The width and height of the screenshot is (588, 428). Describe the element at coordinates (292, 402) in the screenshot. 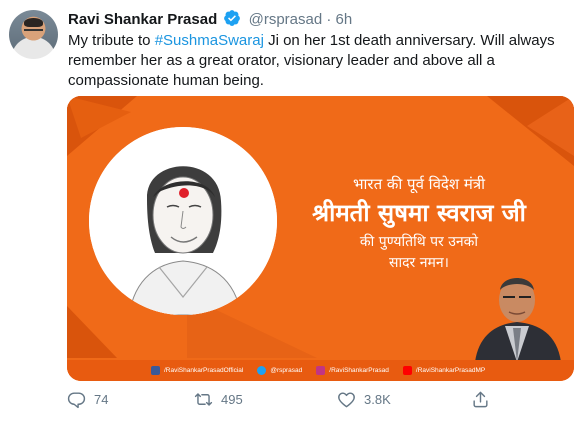

I see `tweet-actions: 74 495 3.8K` at that location.